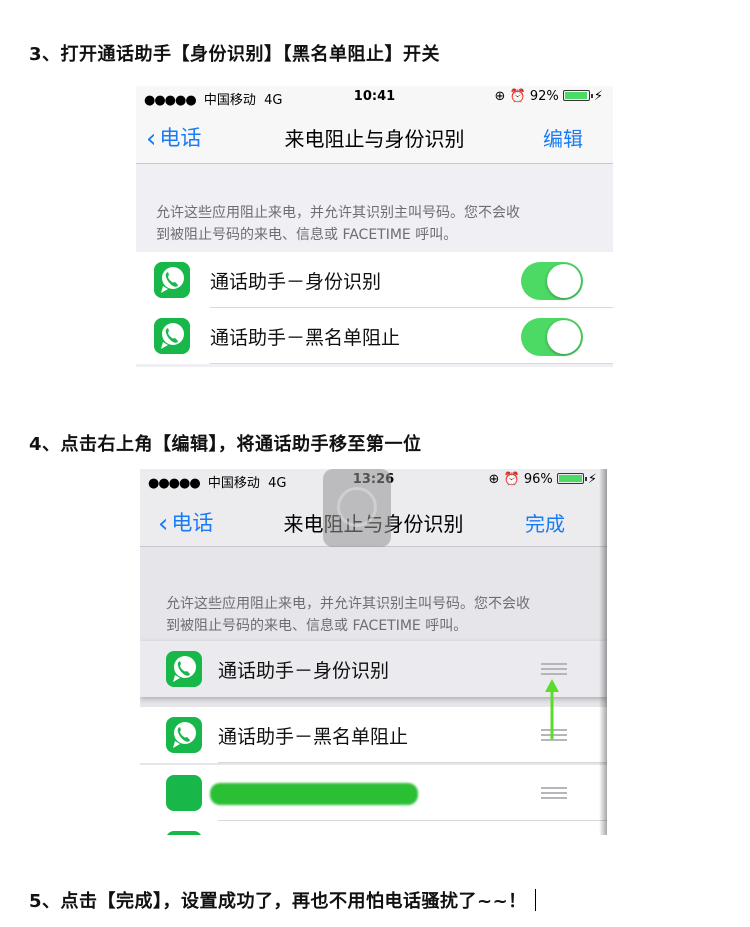  I want to click on page-title: 来电阻止与身份识别, so click(374, 139).